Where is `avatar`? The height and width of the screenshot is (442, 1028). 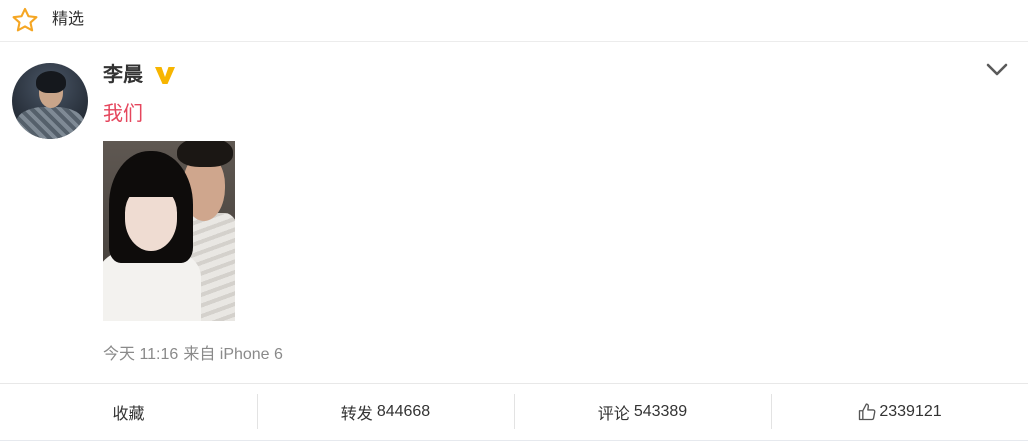 avatar is located at coordinates (50, 101).